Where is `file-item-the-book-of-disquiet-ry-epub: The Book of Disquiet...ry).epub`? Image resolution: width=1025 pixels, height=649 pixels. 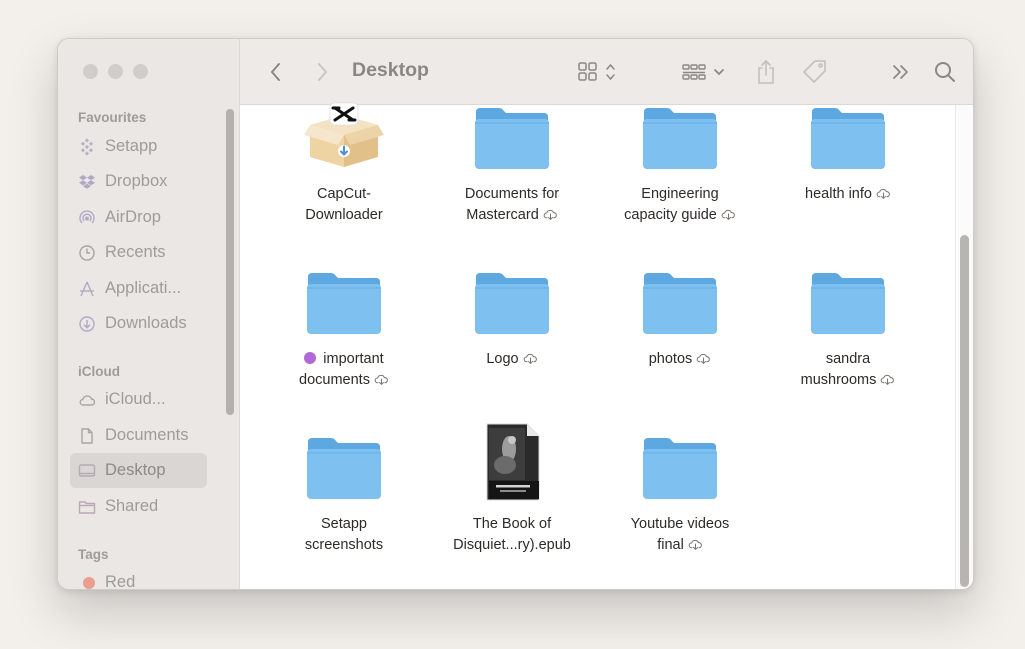
file-item-the-book-of-disquiet-ry-epub: The Book of Disquiet...ry).epub is located at coordinates (512, 489).